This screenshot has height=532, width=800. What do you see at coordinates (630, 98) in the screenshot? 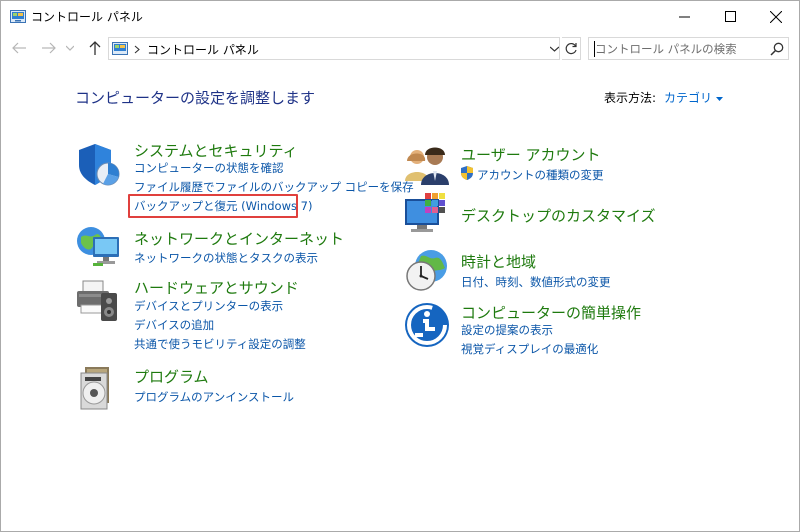
I see `view-by-label: 表示方法:` at bounding box center [630, 98].